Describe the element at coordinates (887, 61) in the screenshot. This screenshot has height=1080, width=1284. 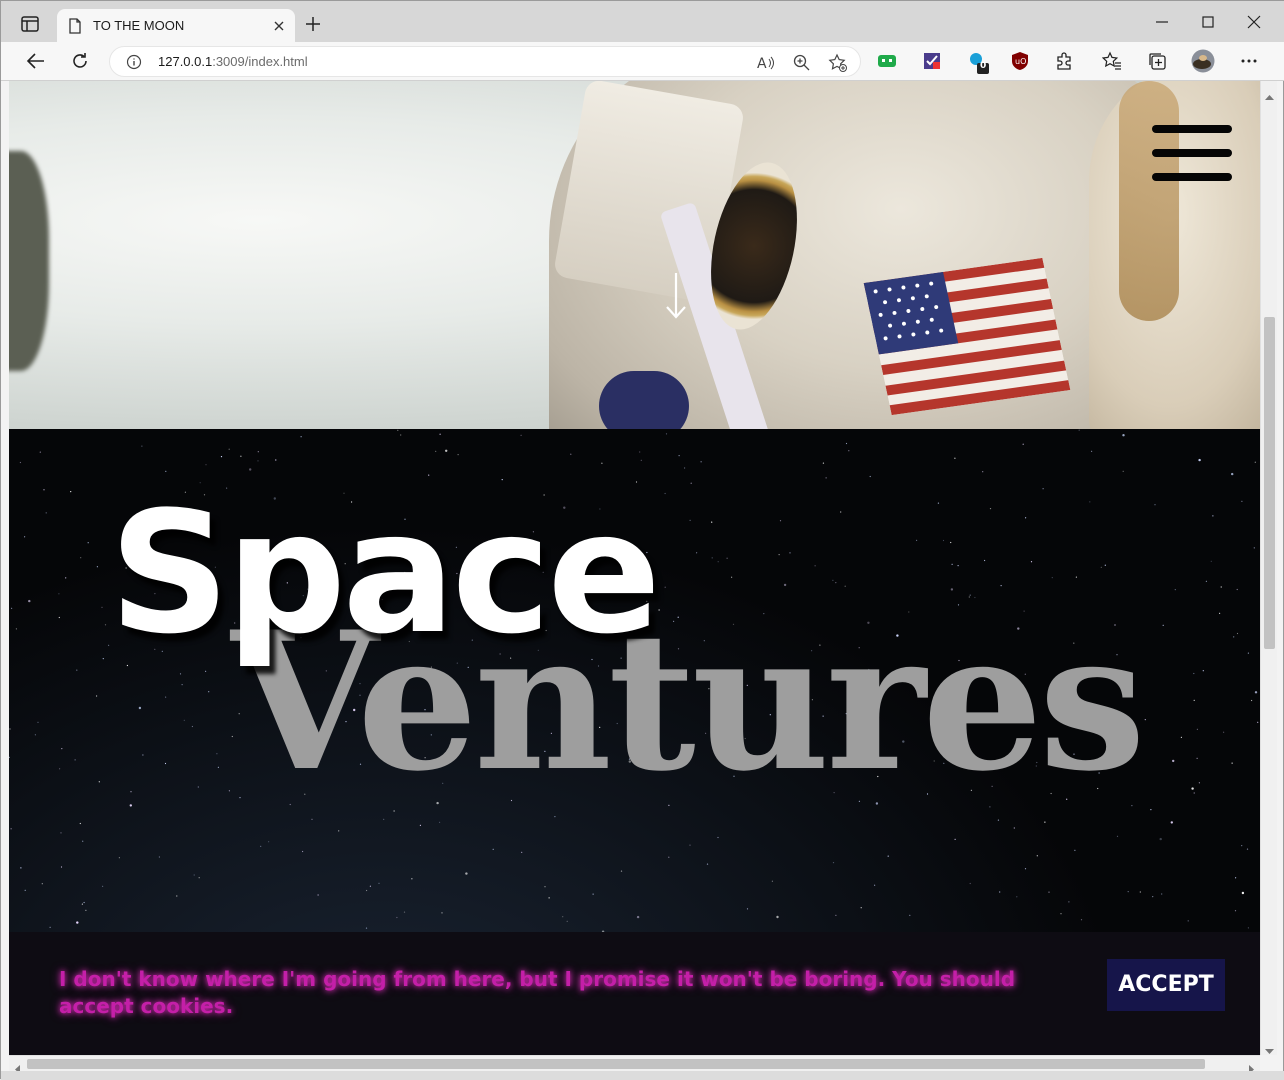
I see `extension-green-icon` at that location.